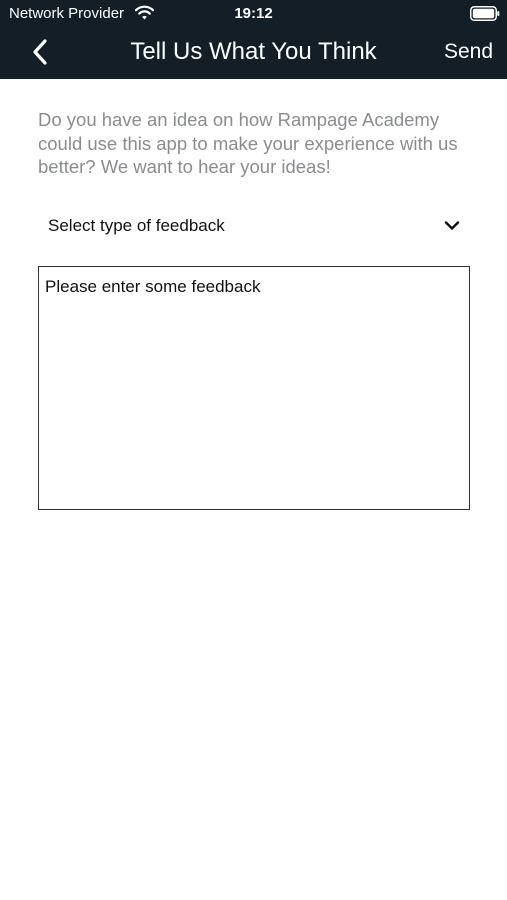  What do you see at coordinates (136, 225) in the screenshot?
I see `feedback-type-label: Select type of feedback` at bounding box center [136, 225].